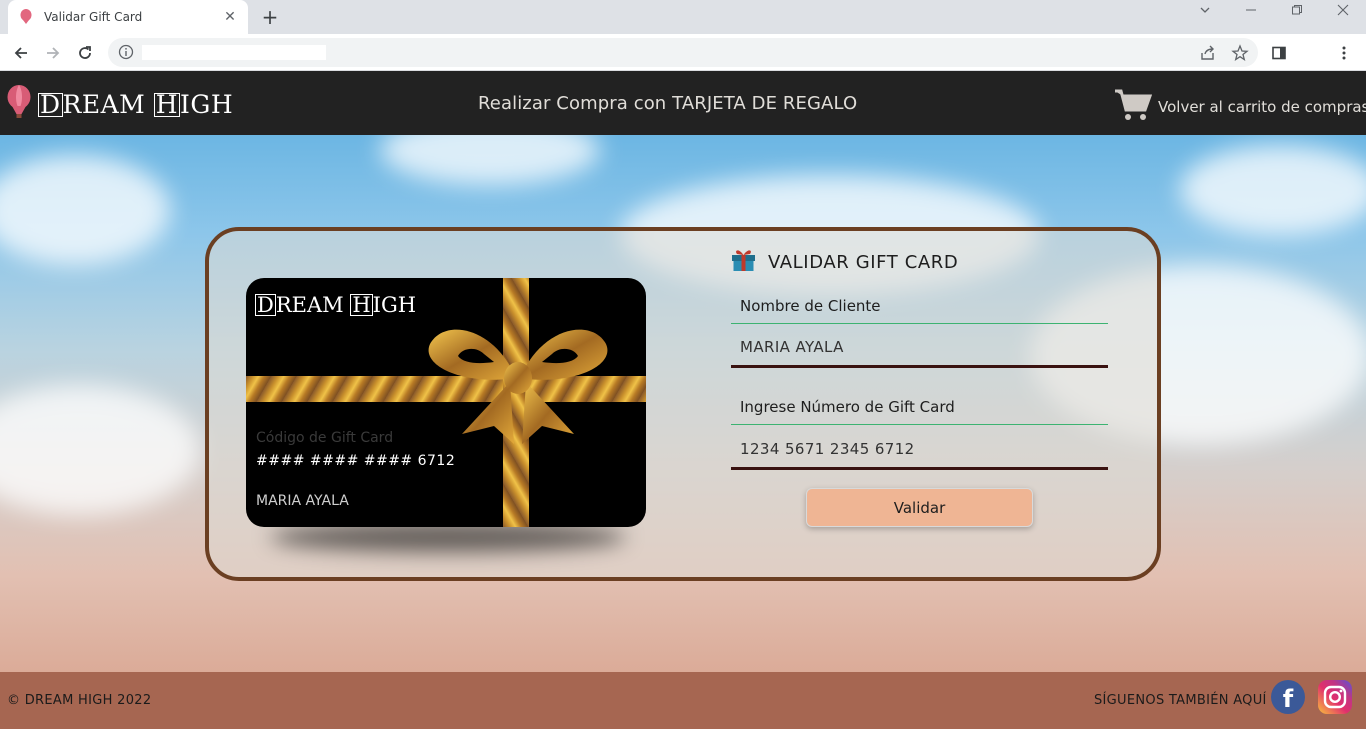 This screenshot has width=1366, height=729. Describe the element at coordinates (230, 17) in the screenshot. I see `close-tab-icon: ✕` at that location.